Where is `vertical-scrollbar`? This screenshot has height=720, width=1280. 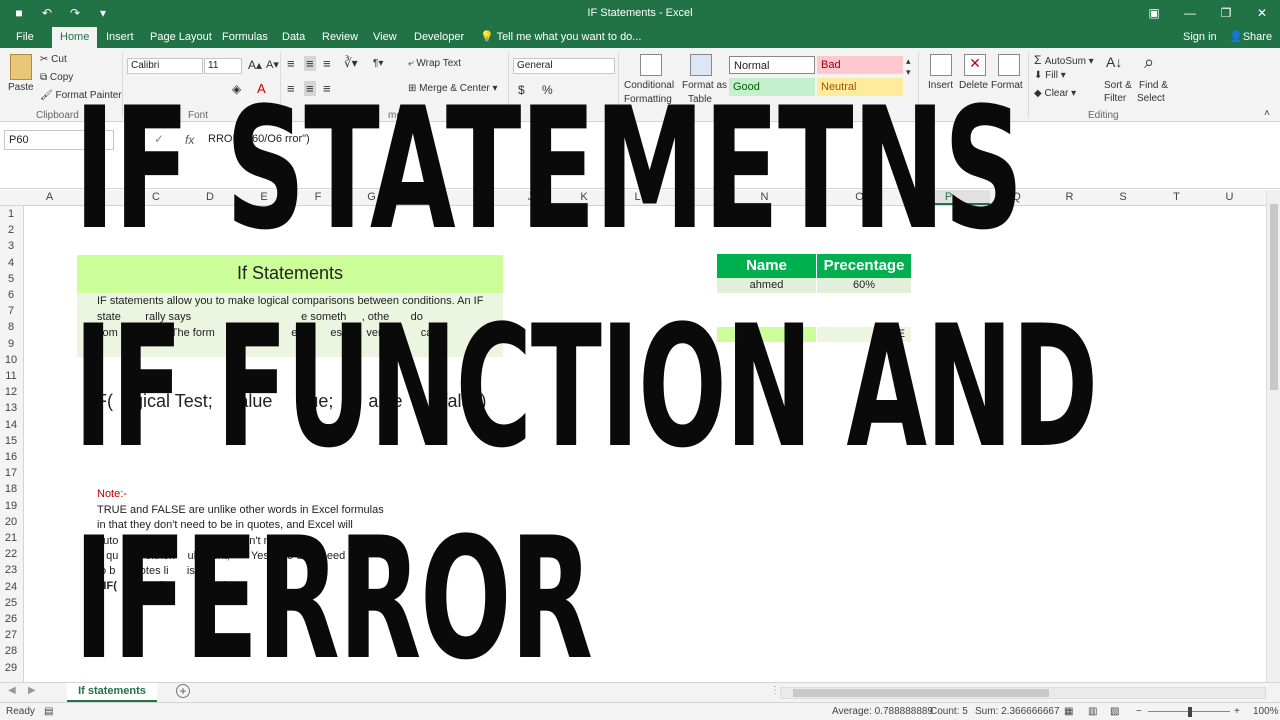 vertical-scrollbar is located at coordinates (1273, 436).